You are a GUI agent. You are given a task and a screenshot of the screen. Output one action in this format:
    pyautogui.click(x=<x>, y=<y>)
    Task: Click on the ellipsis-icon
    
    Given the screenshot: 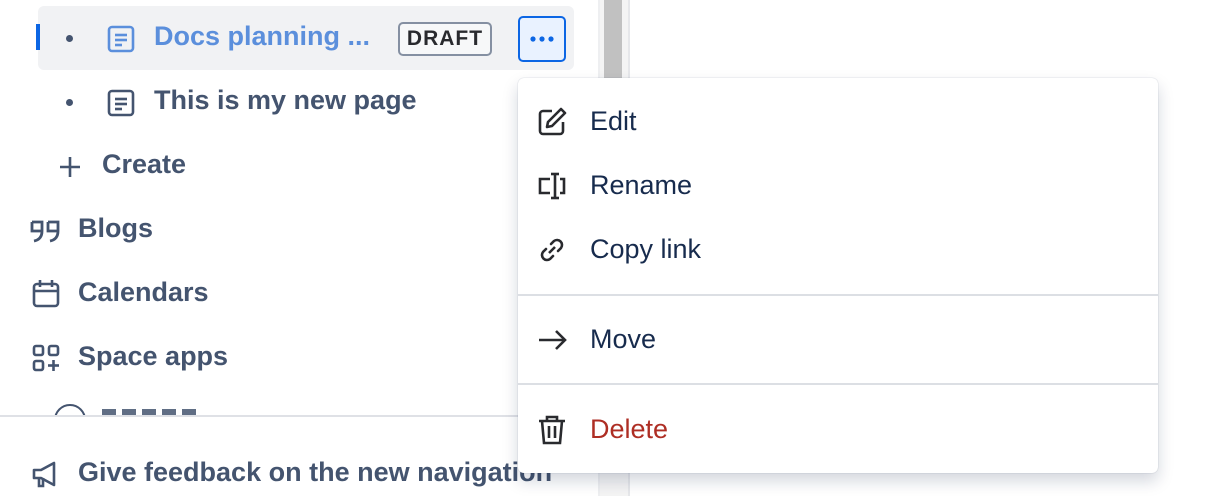 What is the action you would take?
    pyautogui.click(x=542, y=39)
    